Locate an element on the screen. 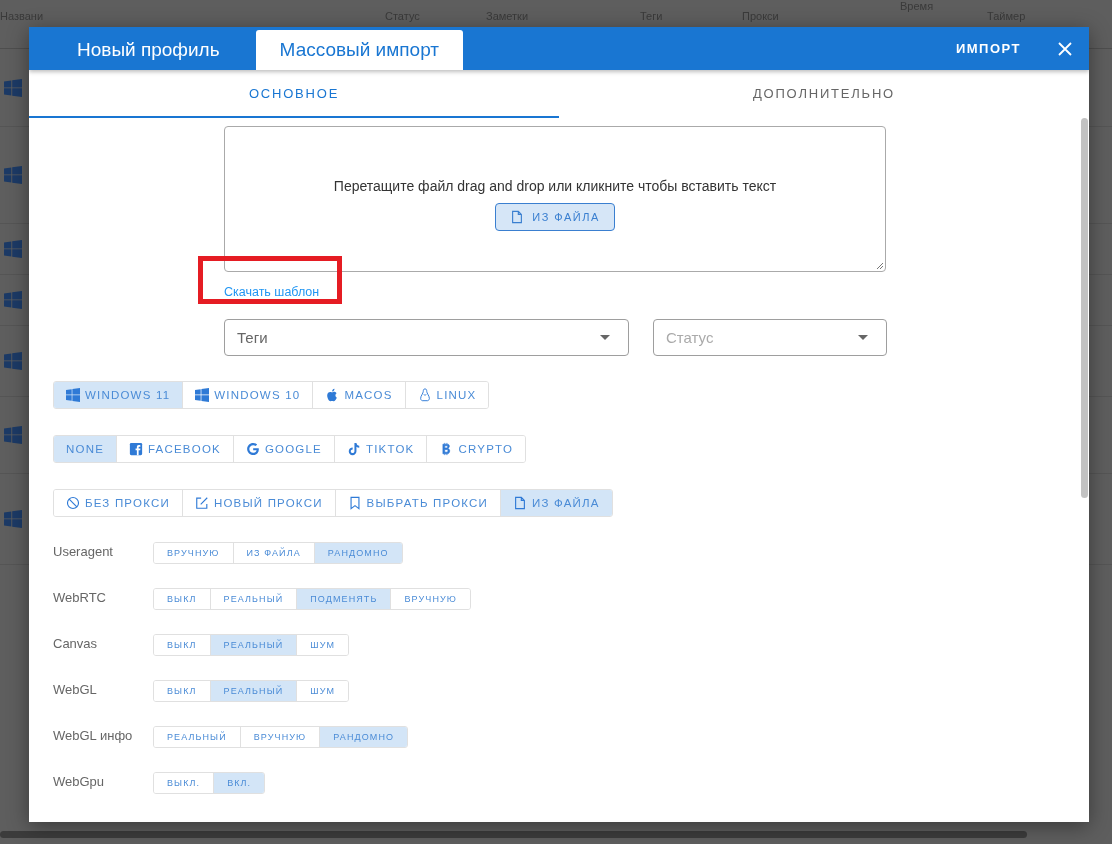 Image resolution: width=1112 pixels, height=844 pixels. setting-label: Useragent is located at coordinates (83, 551).